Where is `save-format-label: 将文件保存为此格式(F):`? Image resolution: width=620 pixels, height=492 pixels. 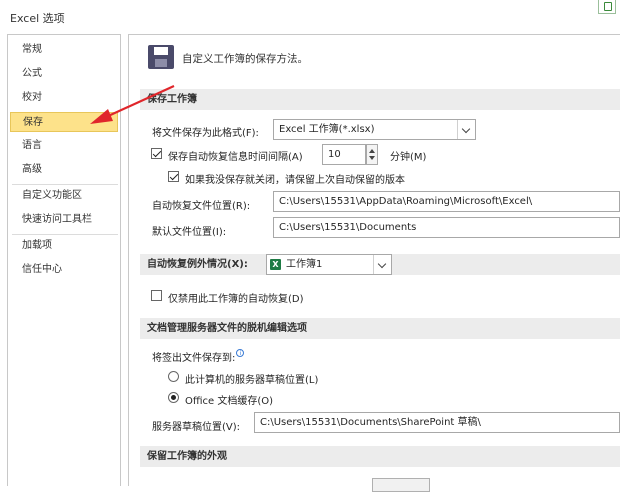
save-format-label: 将文件保存为此格式(F): is located at coordinates (205, 133).